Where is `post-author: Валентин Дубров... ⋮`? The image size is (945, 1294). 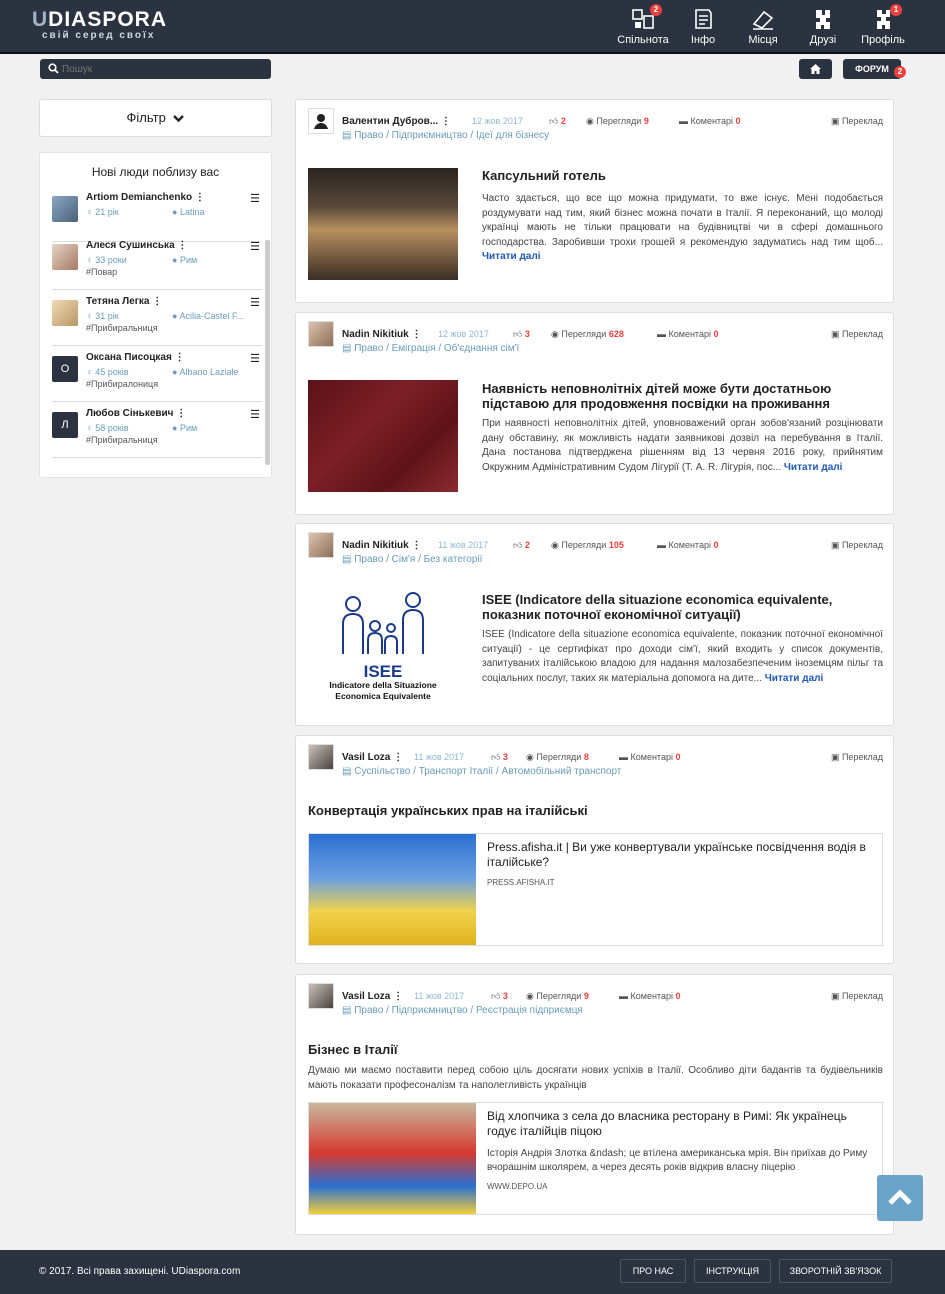 post-author: Валентин Дубров... ⋮ is located at coordinates (396, 121).